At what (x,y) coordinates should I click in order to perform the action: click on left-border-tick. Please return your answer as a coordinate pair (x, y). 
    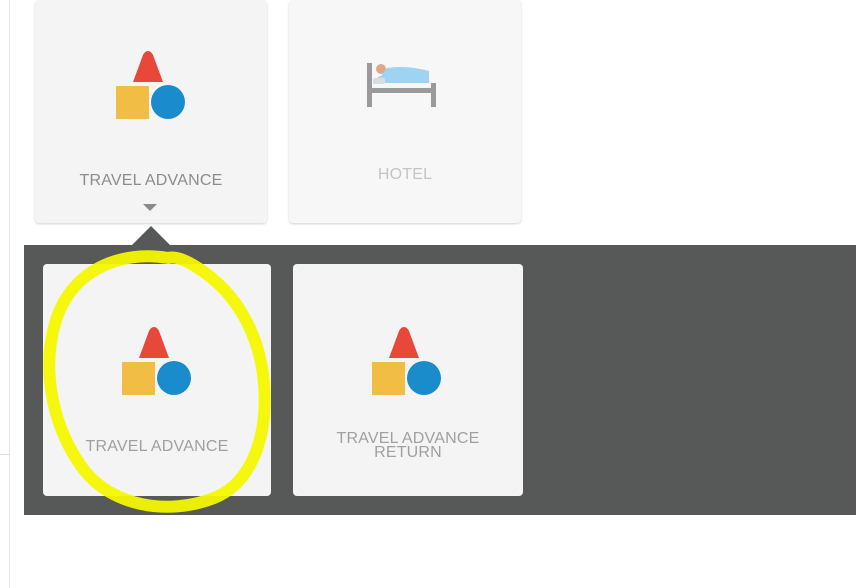
    Looking at the image, I should click on (5, 454).